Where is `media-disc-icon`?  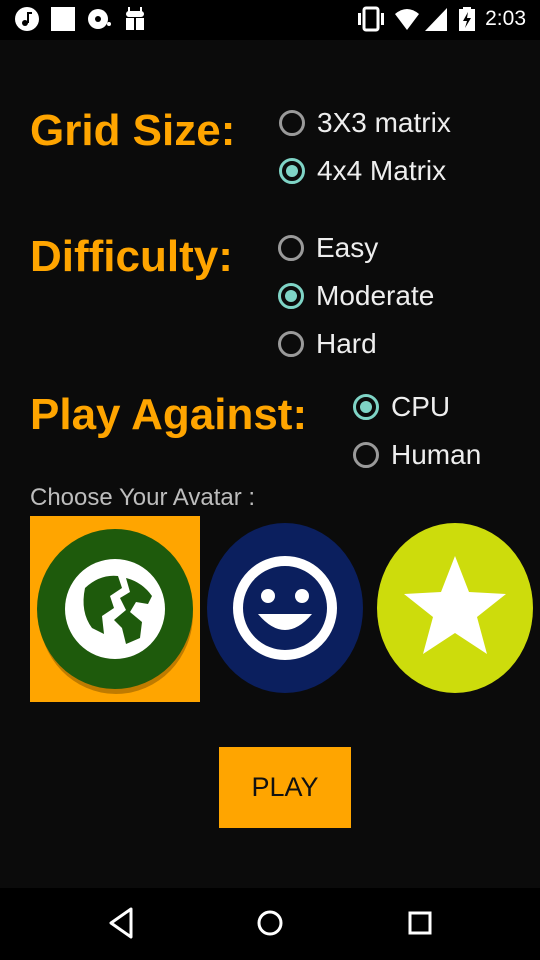
media-disc-icon is located at coordinates (99, 19).